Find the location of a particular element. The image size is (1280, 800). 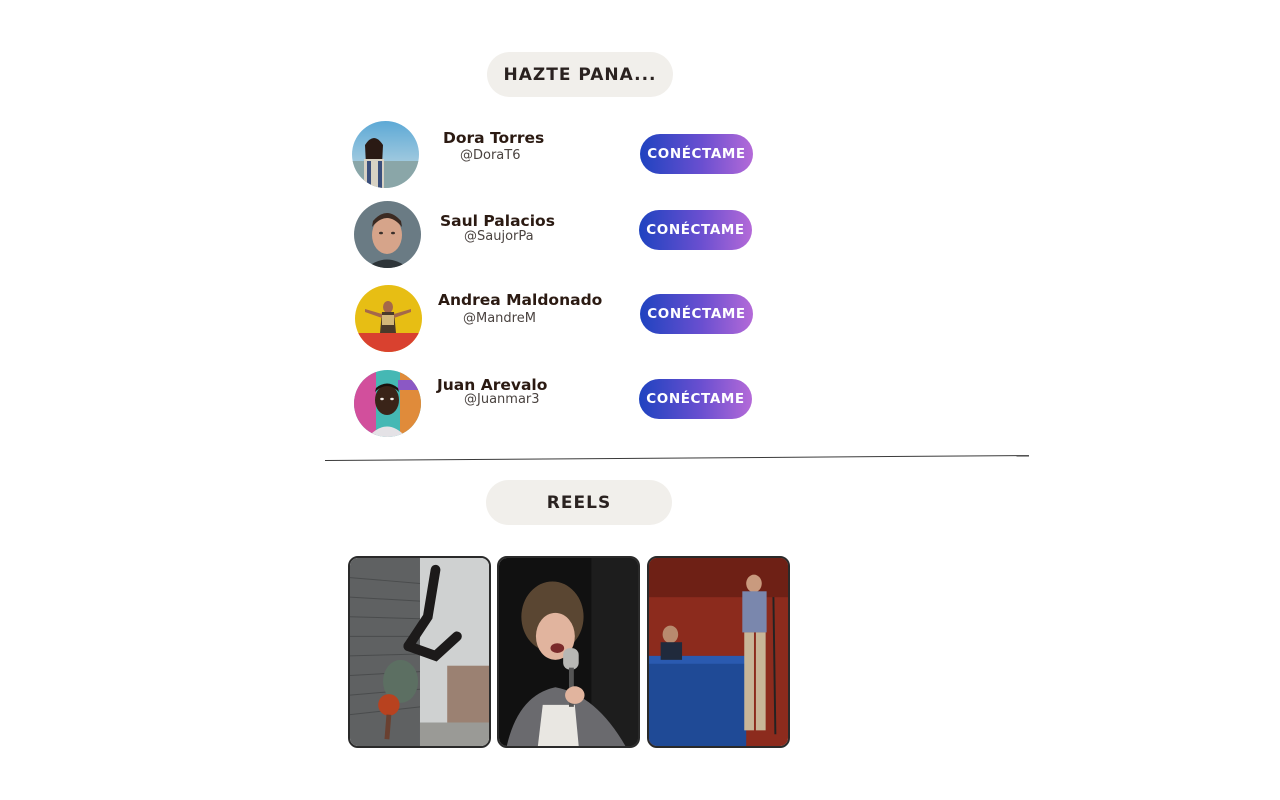

person-row-dora-torres: Dora Torres @DoraT6 CONÉCTAME is located at coordinates (640, 155).